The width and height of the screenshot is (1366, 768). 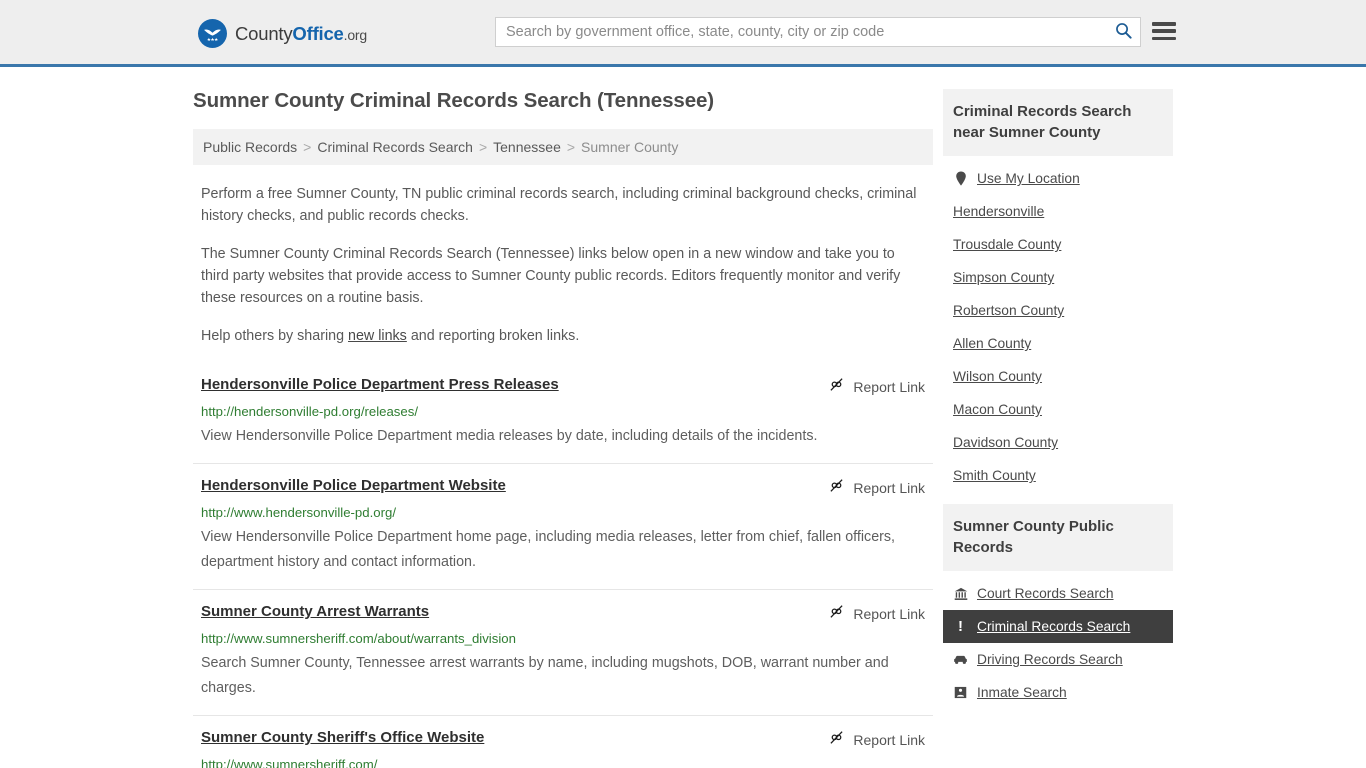 I want to click on nearby-county-item: Simpson County, so click(x=1058, y=277).